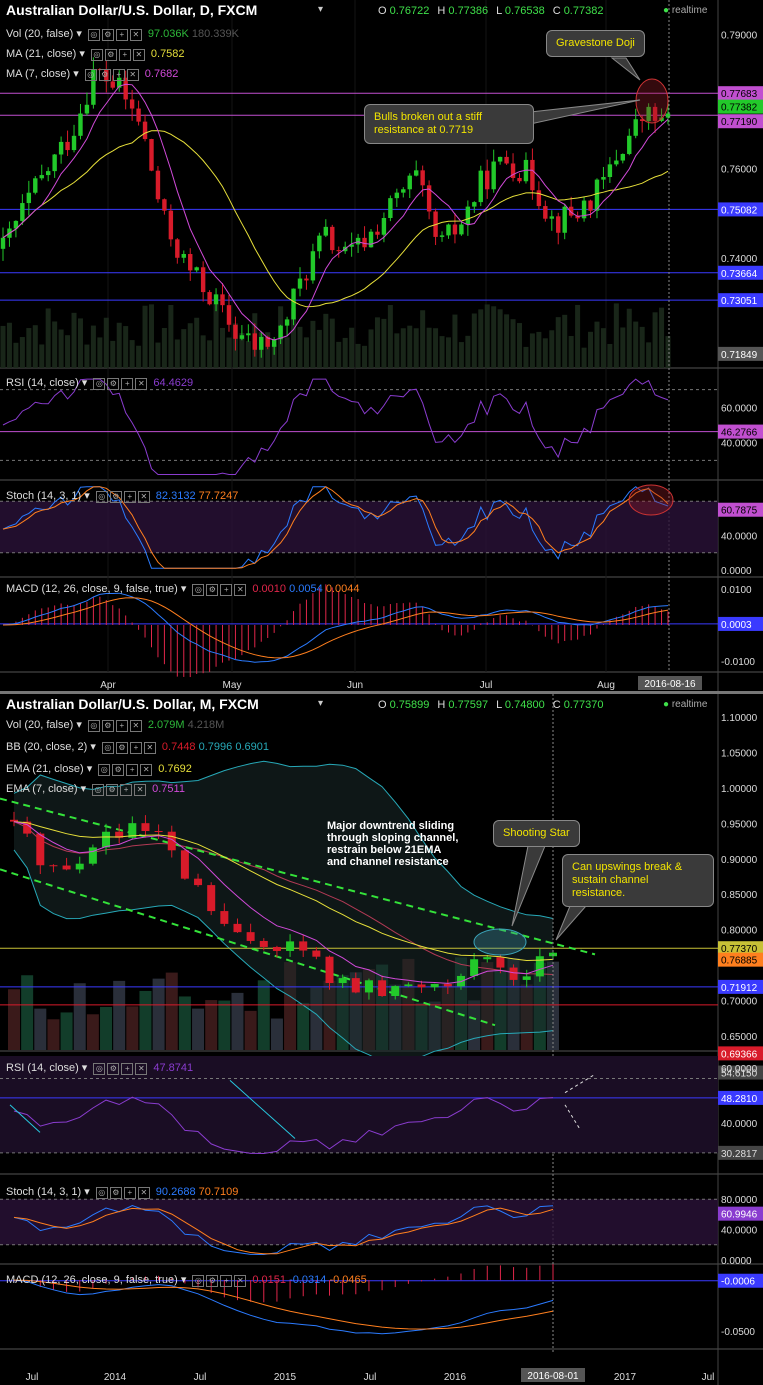 This screenshot has height=1385, width=763. I want to click on daily-ohlc: O 0.76722 H 0.77386 L 0.76538 C 0.77382, so click(491, 11).